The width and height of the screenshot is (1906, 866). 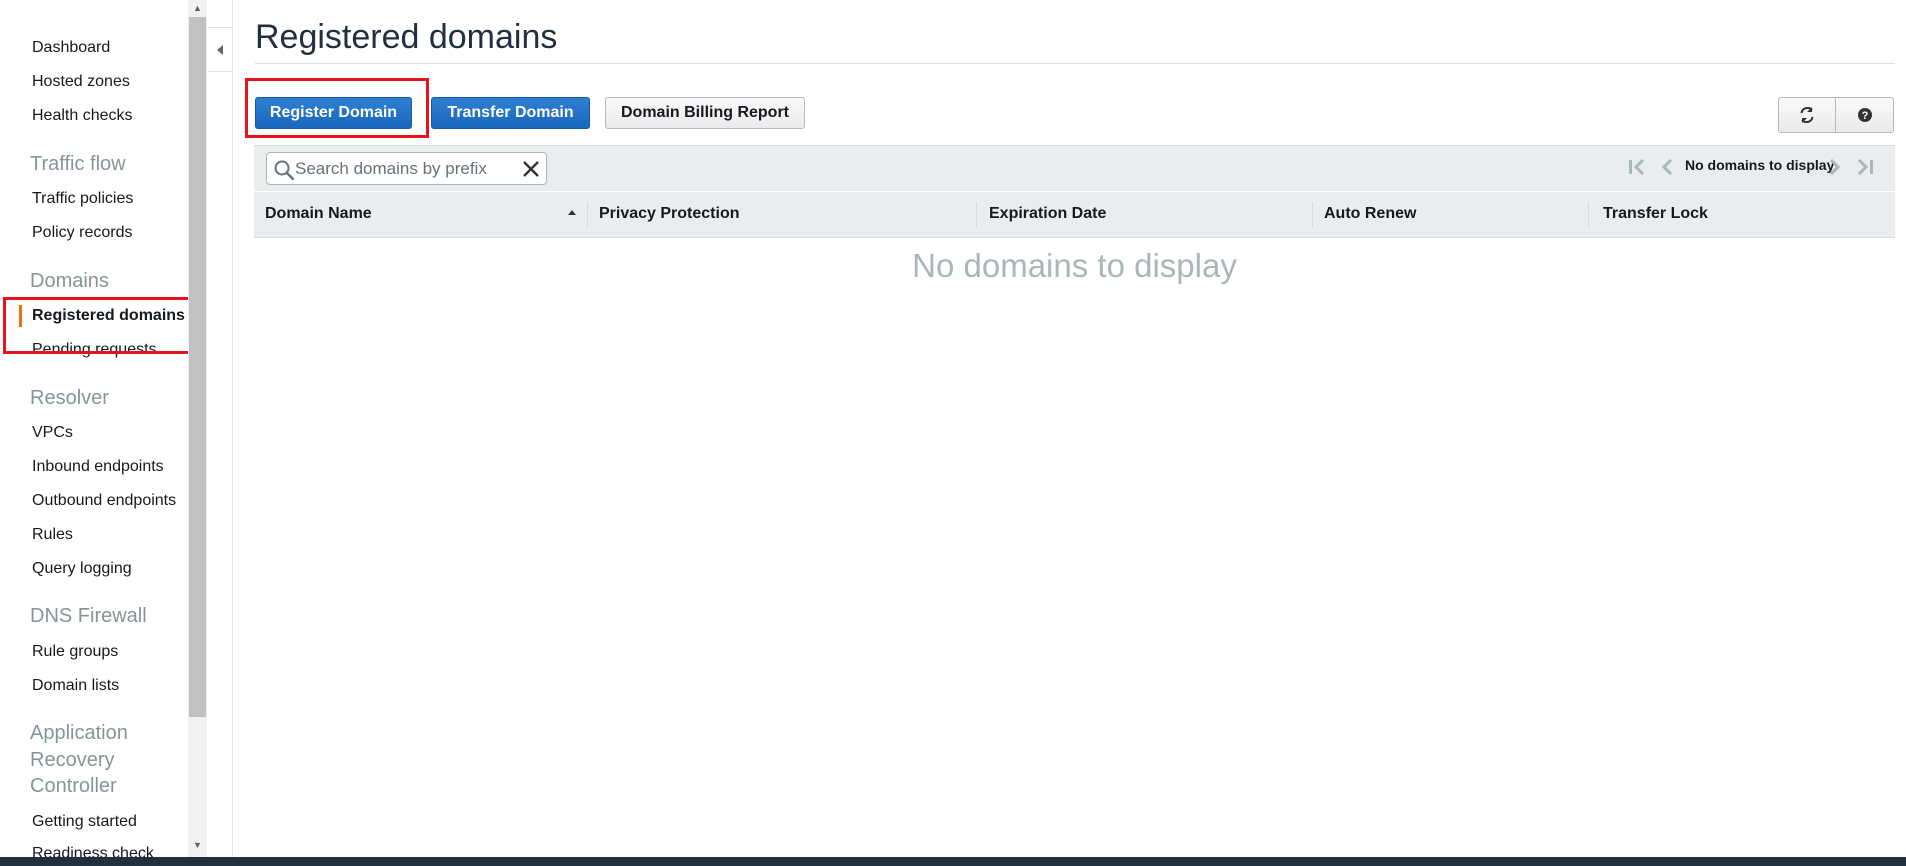 I want to click on search-icon, so click(x=284, y=170).